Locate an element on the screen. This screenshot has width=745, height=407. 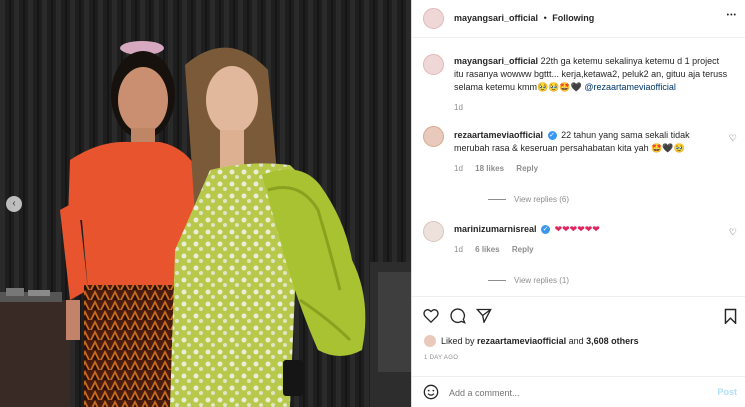
and-label: and is located at coordinates (576, 341).